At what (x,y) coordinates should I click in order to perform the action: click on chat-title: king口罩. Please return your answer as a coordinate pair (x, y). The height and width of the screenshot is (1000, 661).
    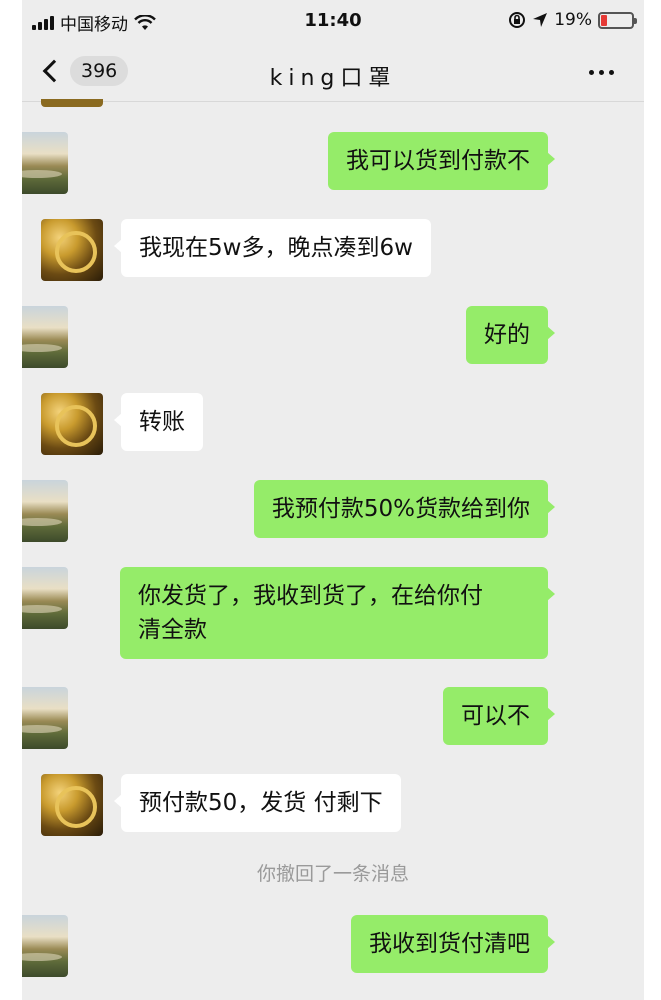
    Looking at the image, I should click on (333, 78).